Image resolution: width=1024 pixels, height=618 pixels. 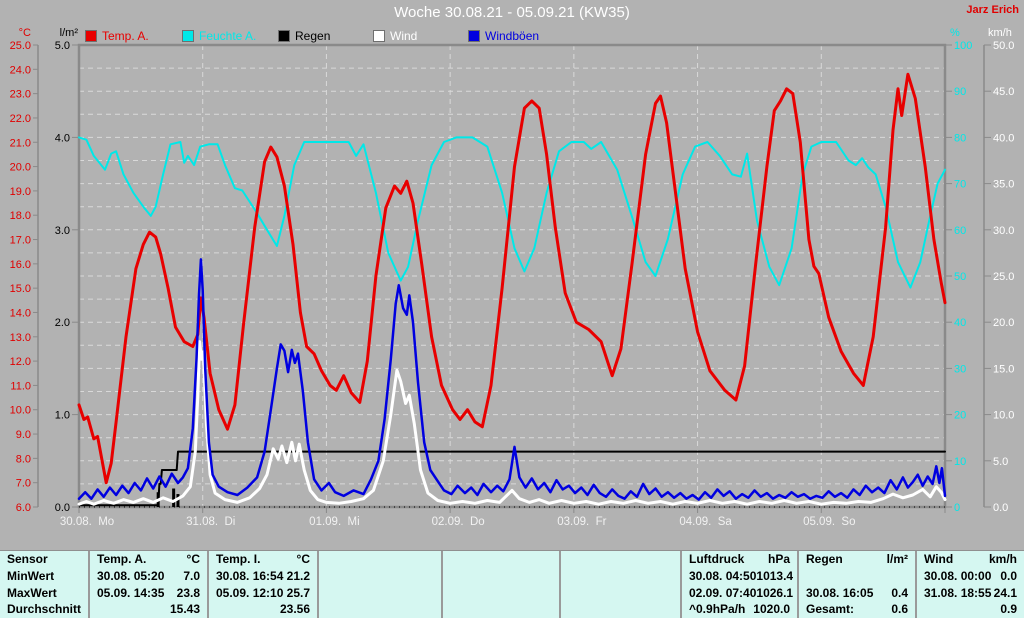 I want to click on svg-text: 31.08. Di, so click(x=210, y=522).